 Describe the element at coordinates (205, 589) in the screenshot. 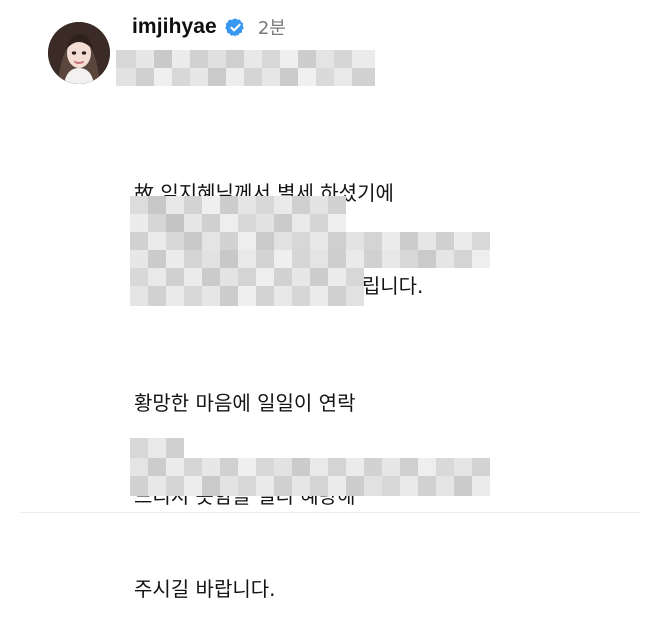

I see `obituary-line-5: 주시길 바랍니다.` at that location.